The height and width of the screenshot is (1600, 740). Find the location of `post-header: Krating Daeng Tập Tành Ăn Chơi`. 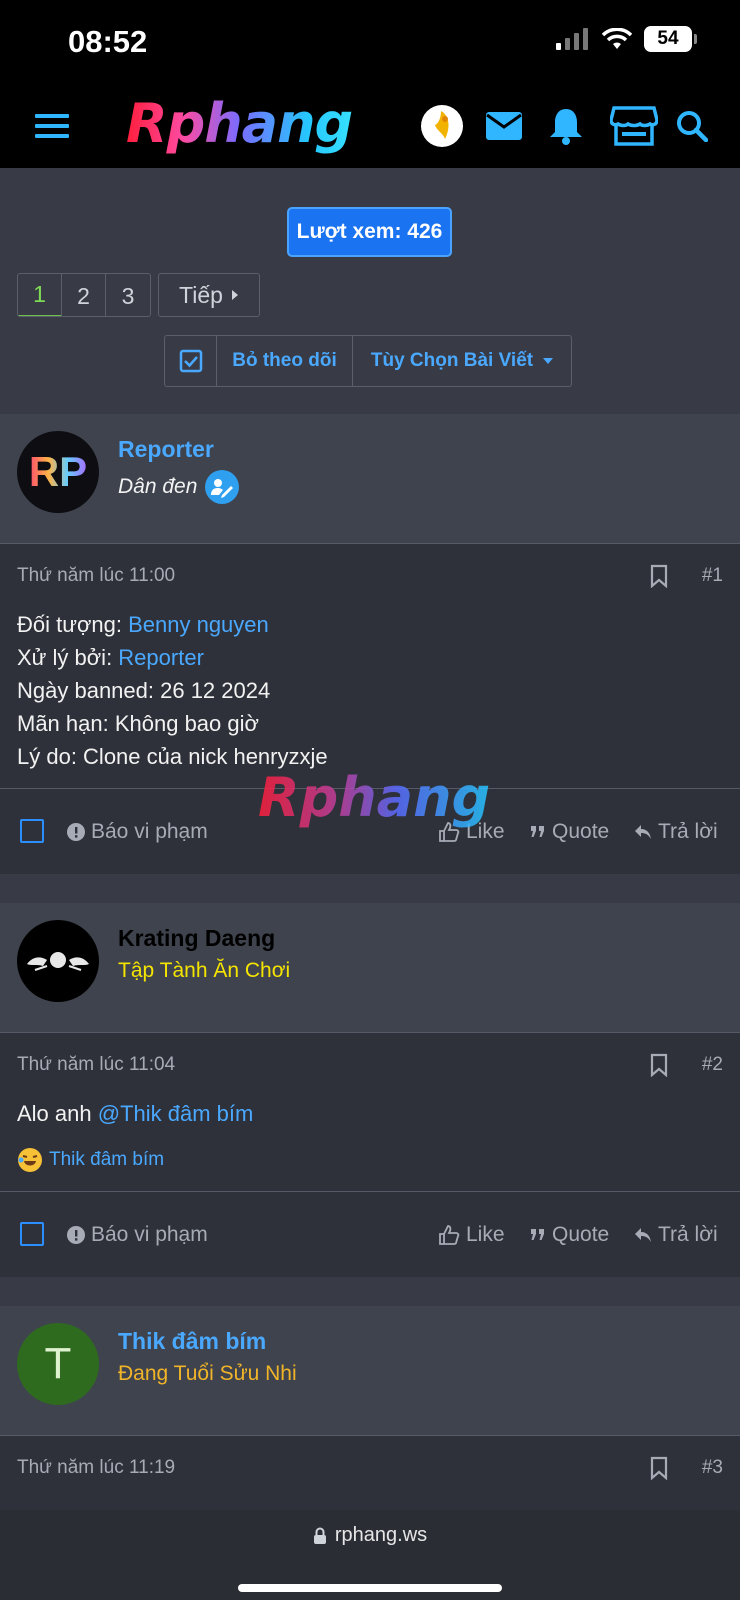

post-header: Krating Daeng Tập Tành Ăn Chơi is located at coordinates (370, 968).